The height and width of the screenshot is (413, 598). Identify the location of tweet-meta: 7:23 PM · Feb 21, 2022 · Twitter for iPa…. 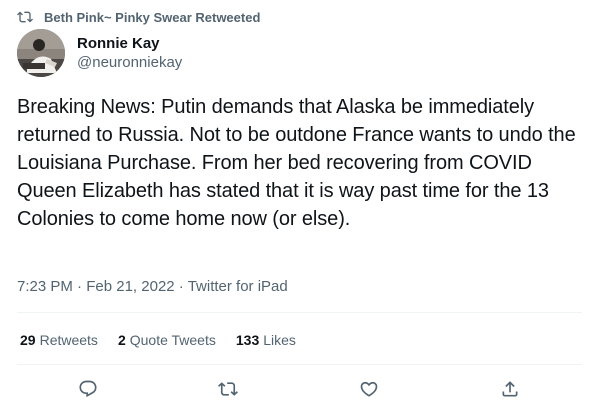
(152, 287).